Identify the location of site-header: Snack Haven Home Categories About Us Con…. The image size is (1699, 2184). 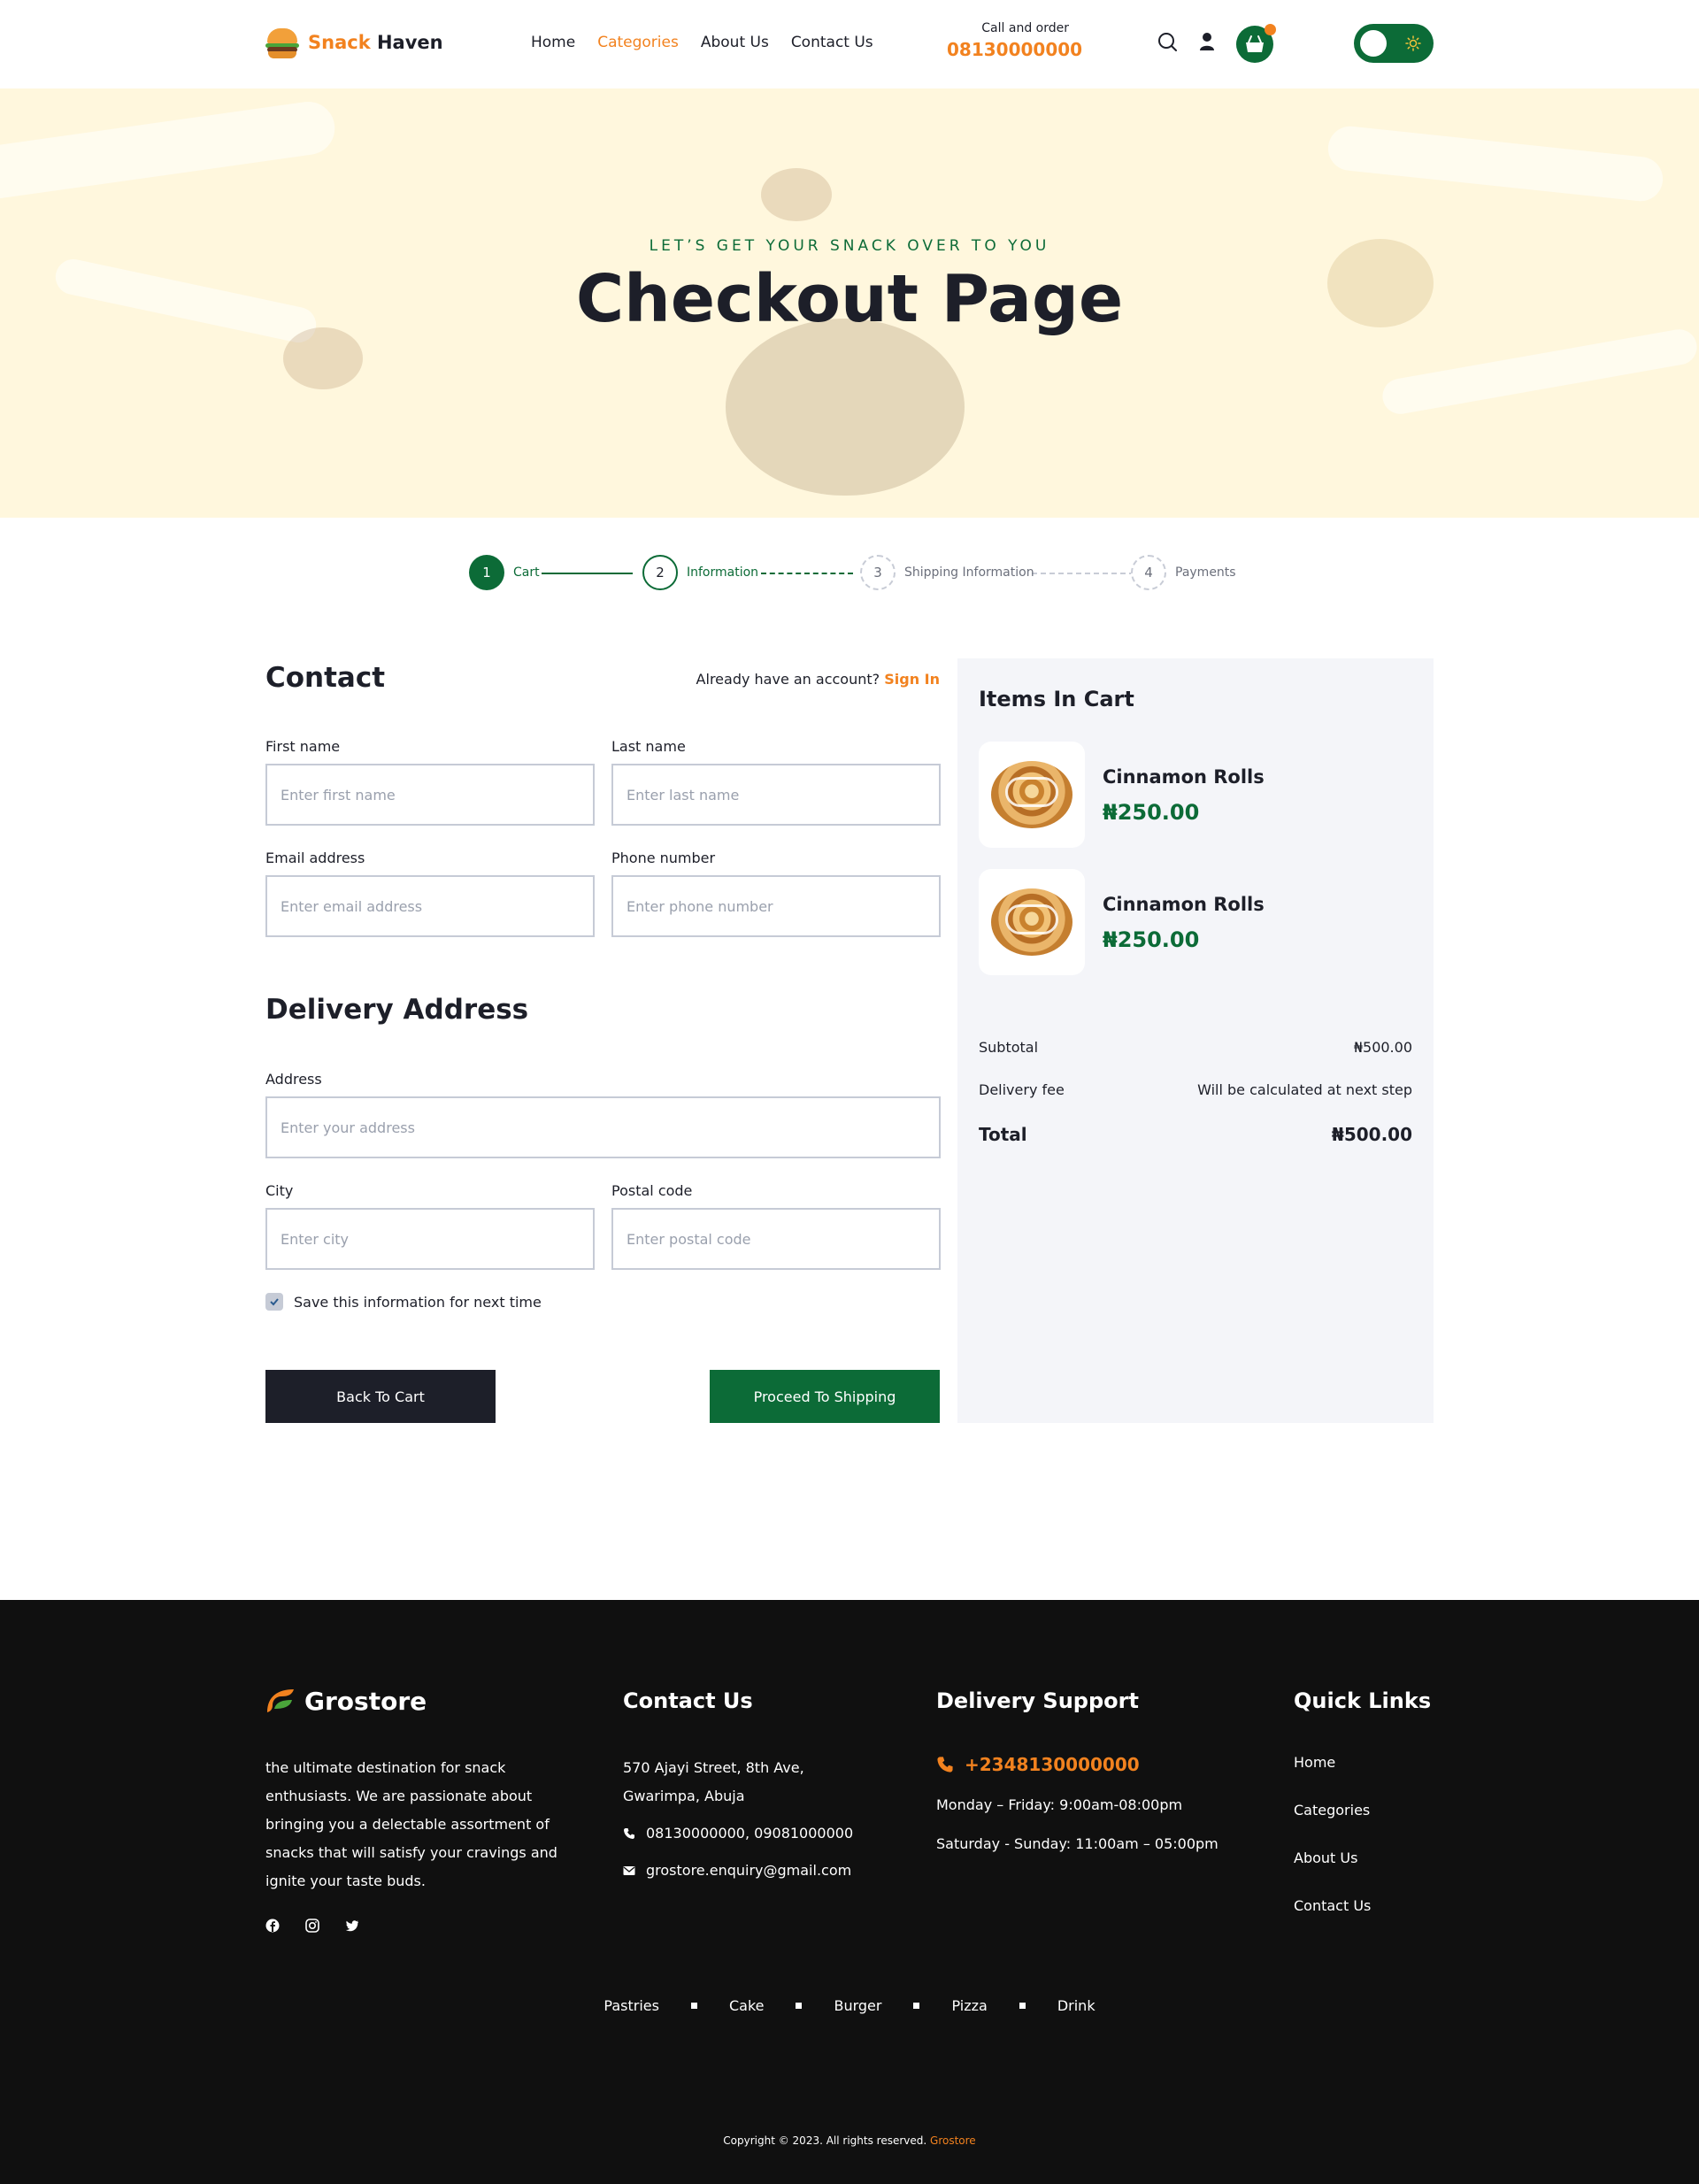
(849, 44).